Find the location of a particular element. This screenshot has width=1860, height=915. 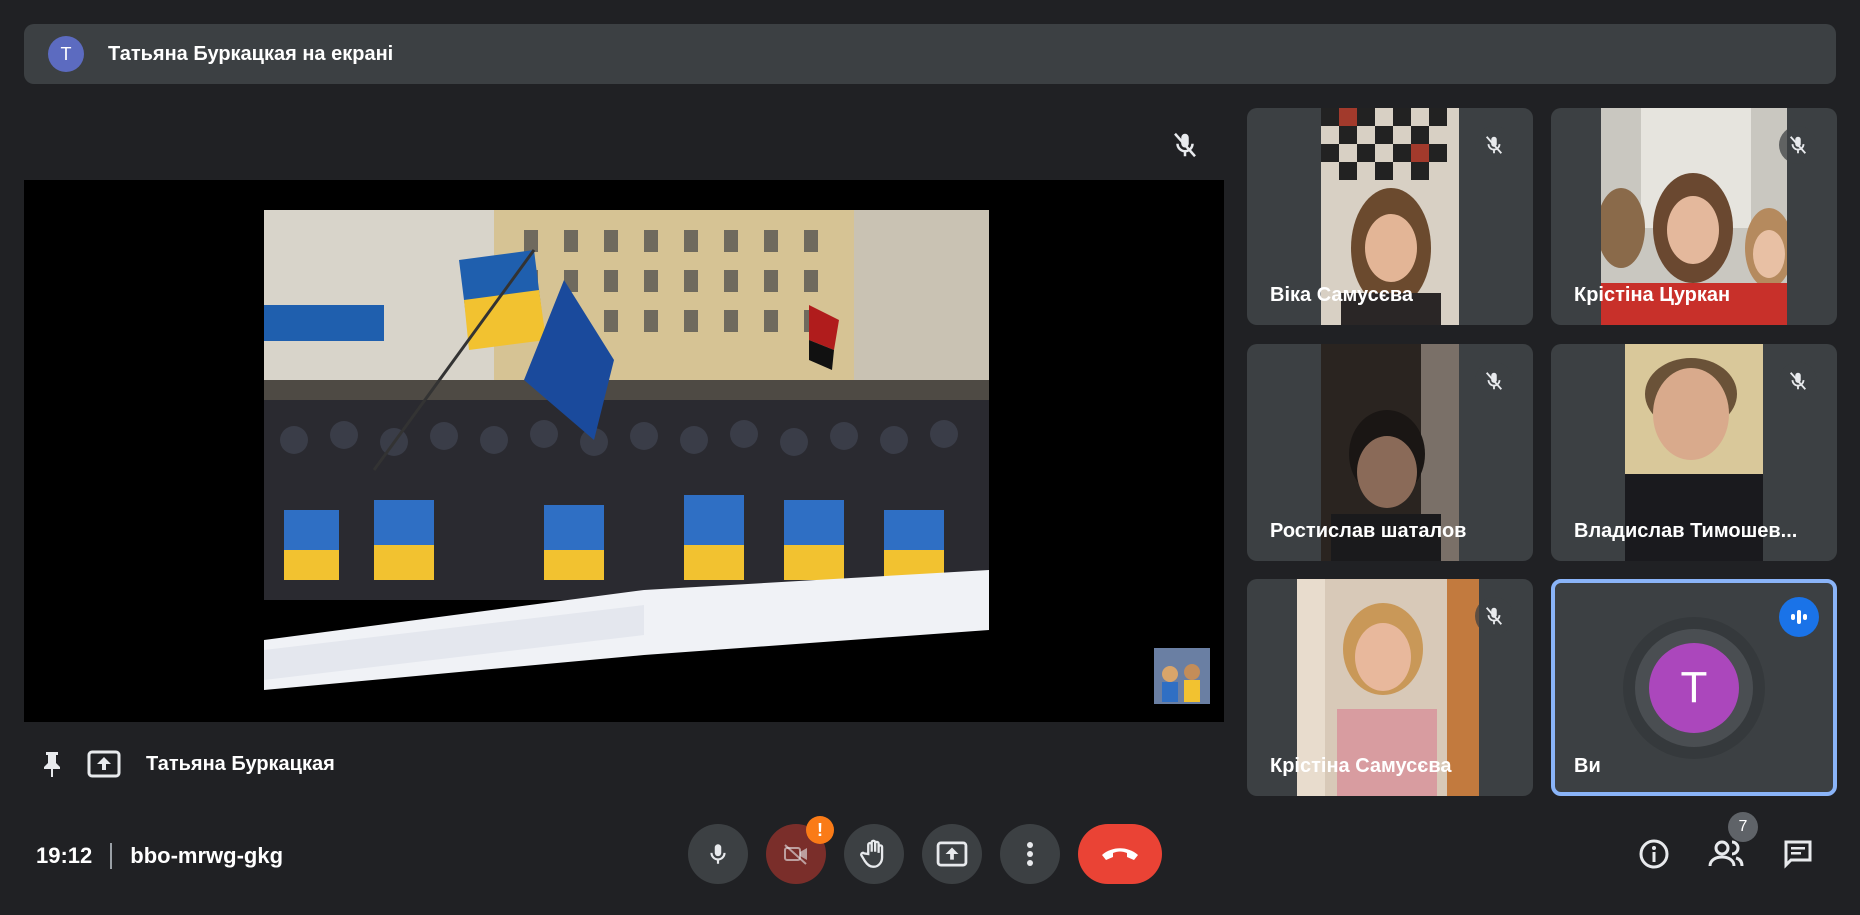

more-vert-icon is located at coordinates (1030, 854).